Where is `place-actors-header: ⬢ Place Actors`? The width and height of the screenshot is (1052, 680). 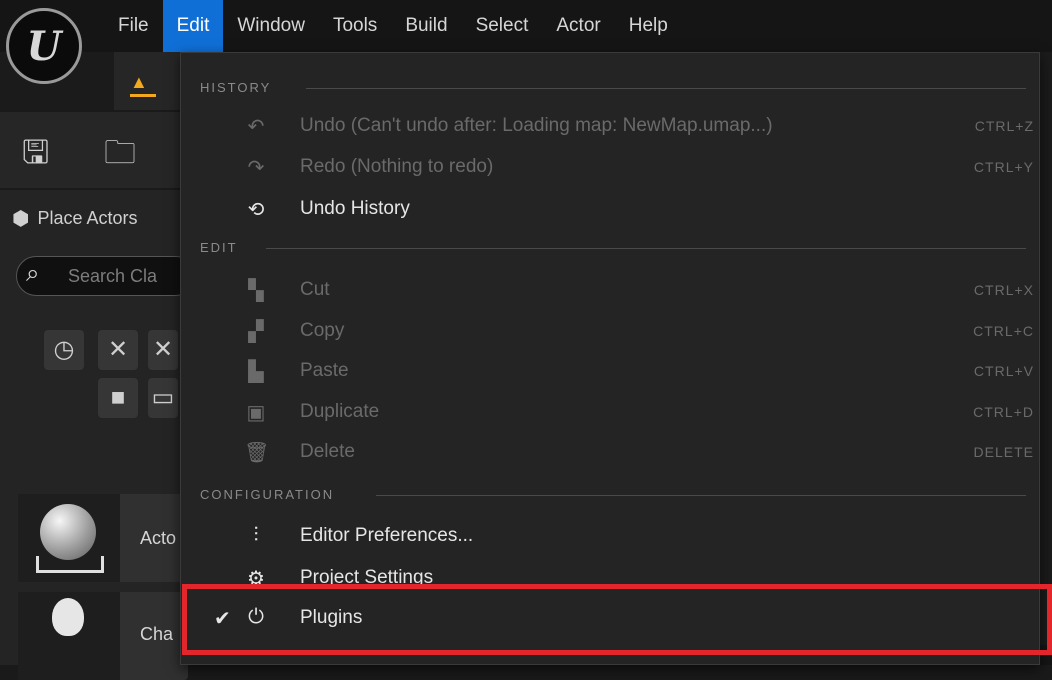
place-actors-header: ⬢ Place Actors is located at coordinates (75, 218).